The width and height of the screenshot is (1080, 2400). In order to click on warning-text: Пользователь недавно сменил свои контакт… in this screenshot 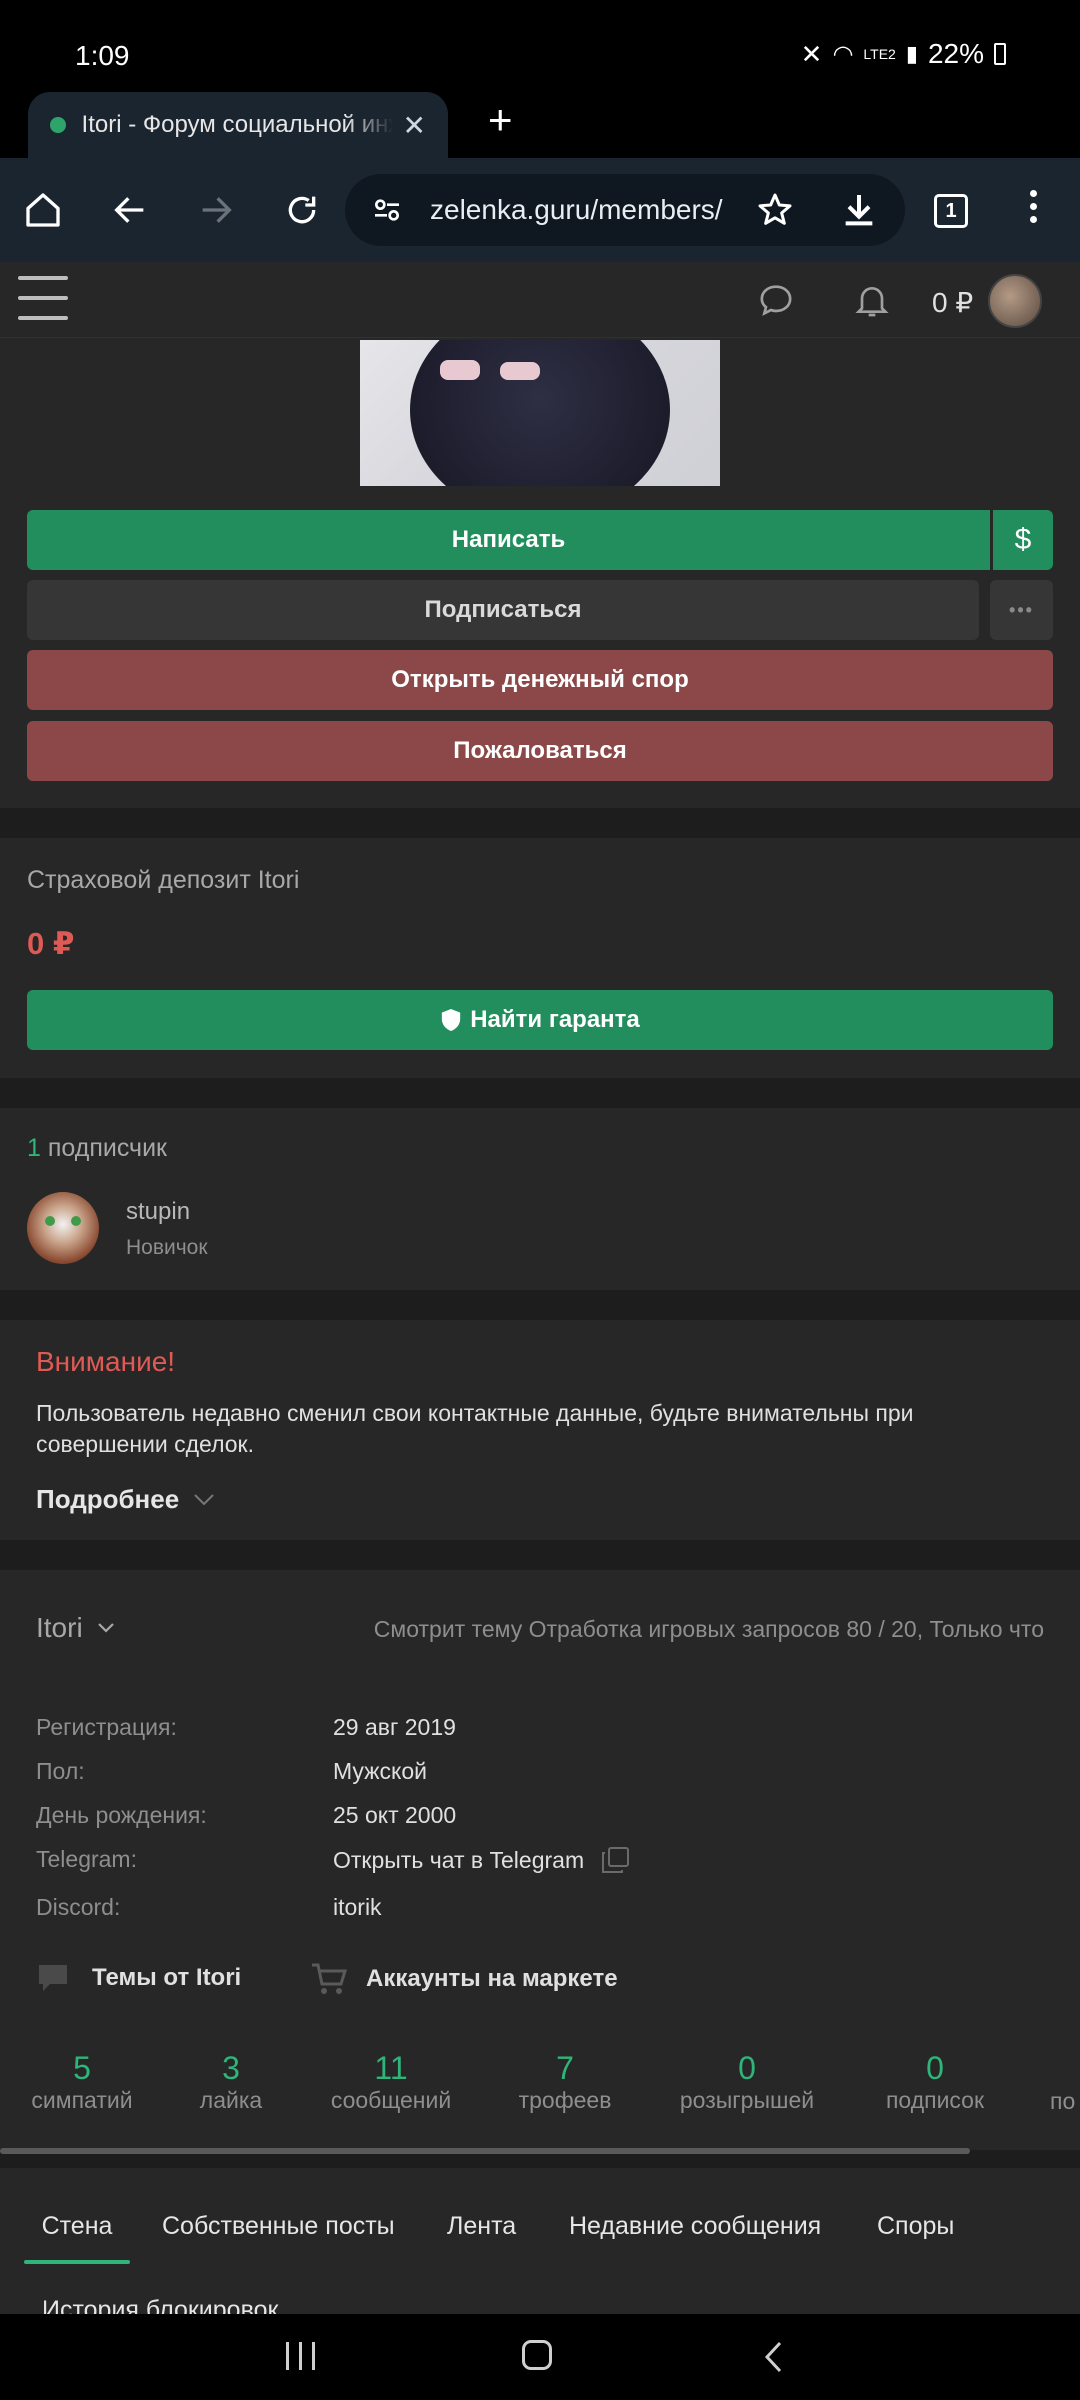, I will do `click(475, 1428)`.